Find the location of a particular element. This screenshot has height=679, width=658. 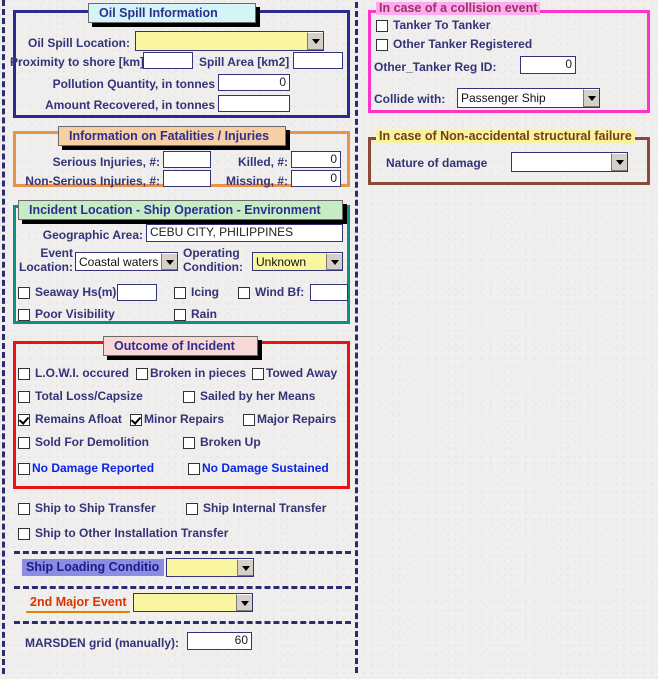

outcome-checkbox-minor-repairs: Minor Repairs is located at coordinates (177, 419).